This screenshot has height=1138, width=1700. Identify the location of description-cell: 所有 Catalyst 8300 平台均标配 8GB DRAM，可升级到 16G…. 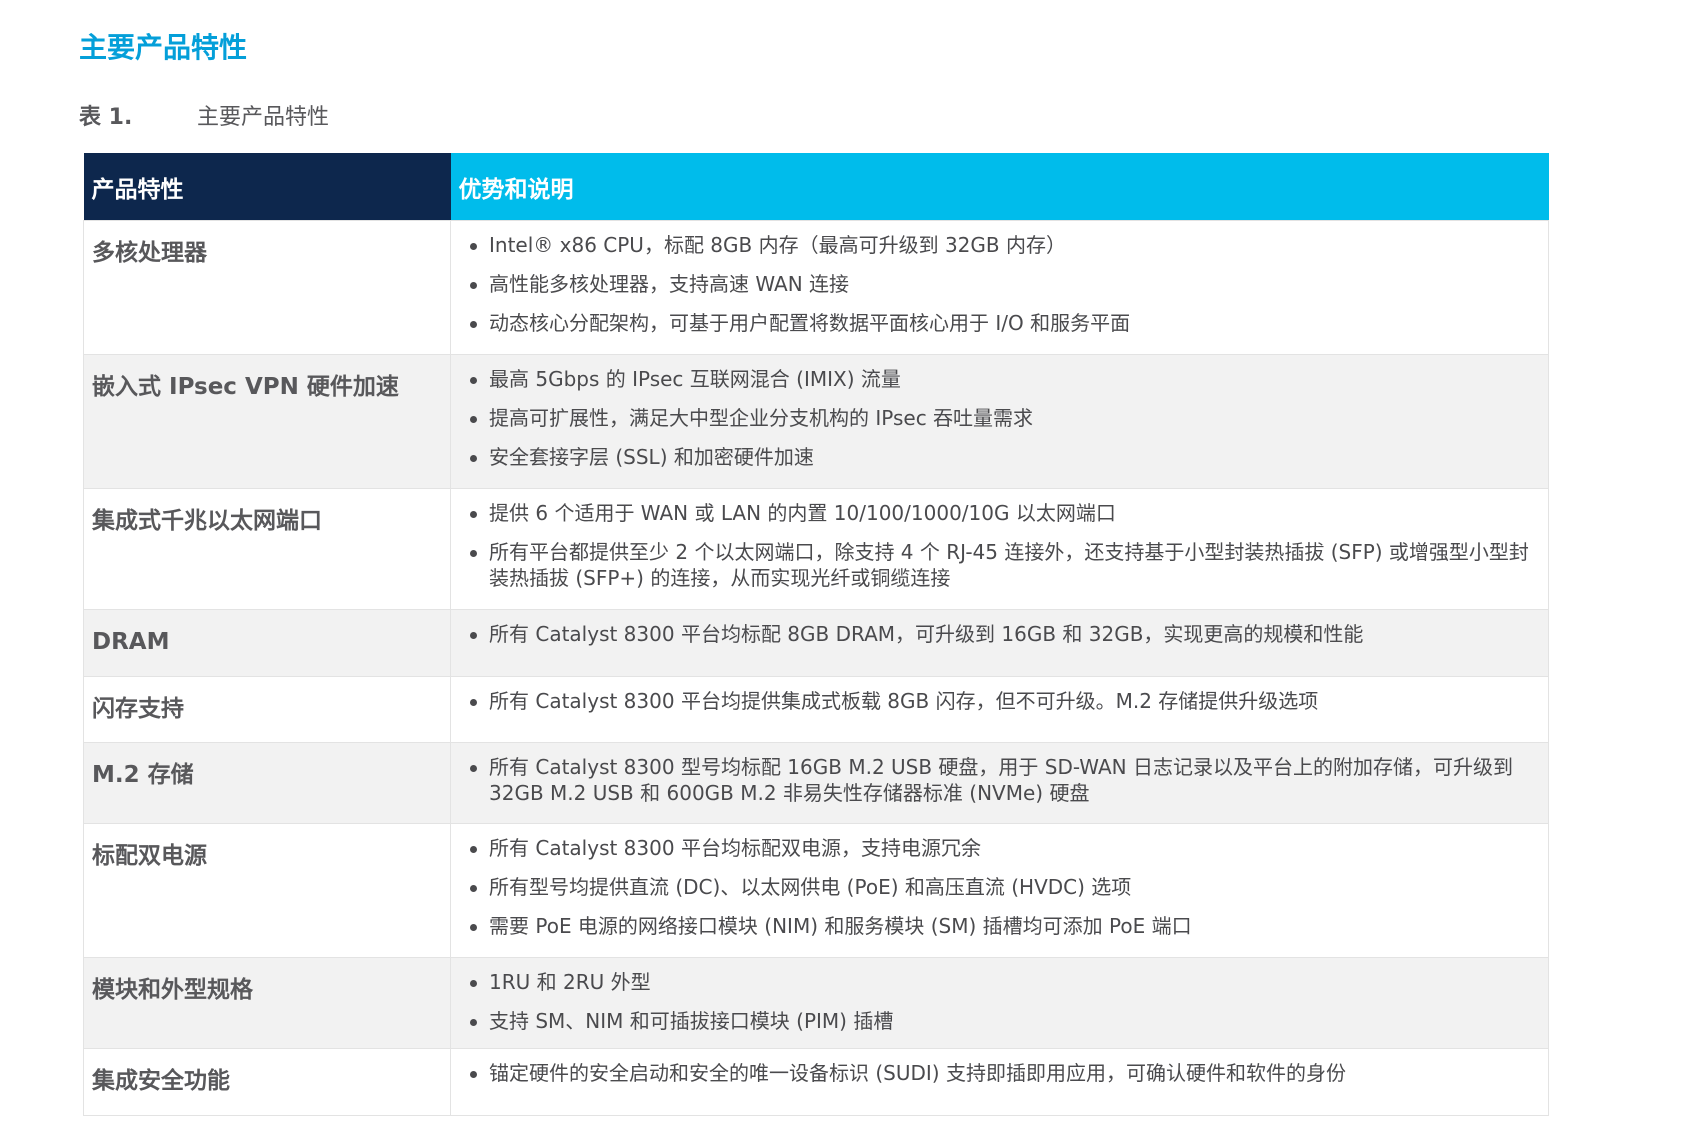
(999, 643).